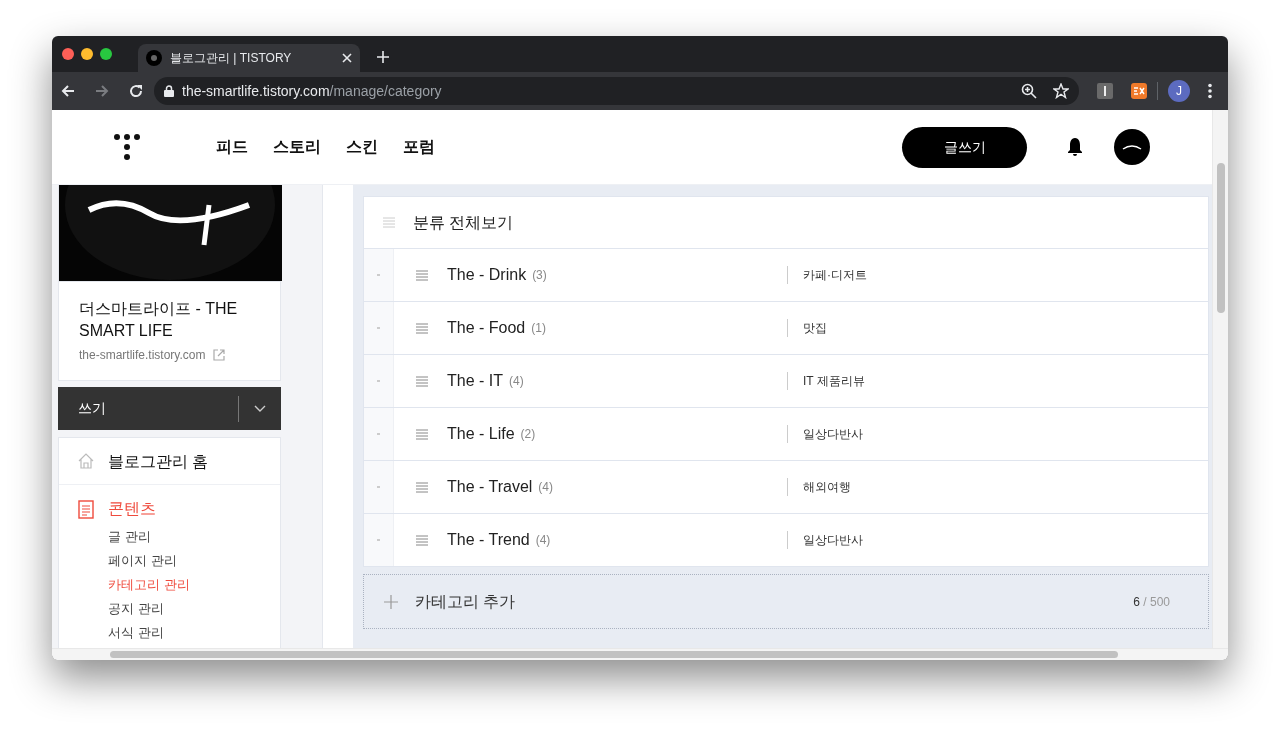 Image resolution: width=1280 pixels, height=731 pixels. Describe the element at coordinates (169, 91) in the screenshot. I see `lock-icon` at that location.